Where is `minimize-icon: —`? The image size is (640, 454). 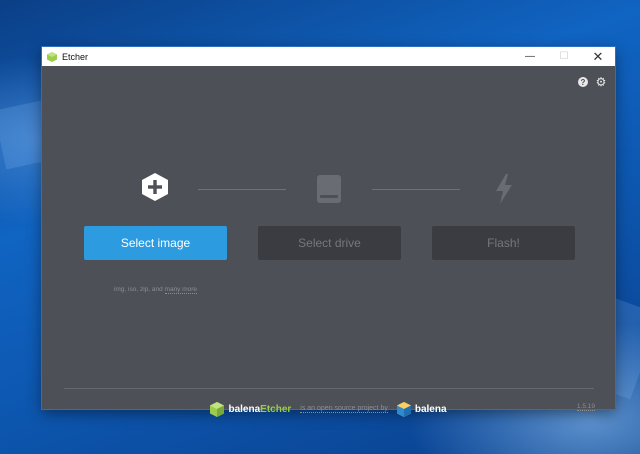 minimize-icon: — is located at coordinates (530, 56).